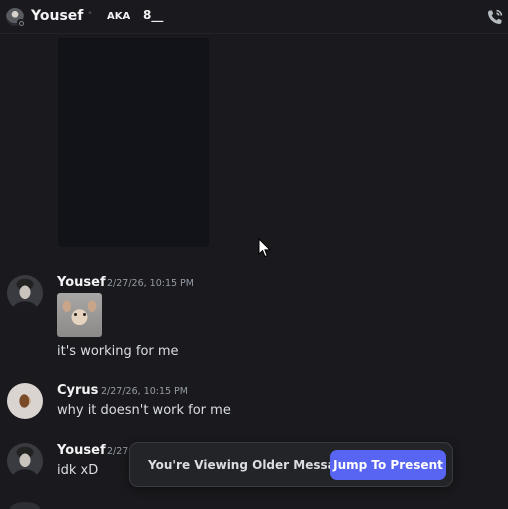 This screenshot has height=509, width=508. Describe the element at coordinates (265, 248) in the screenshot. I see `mouse-cursor-icon` at that location.